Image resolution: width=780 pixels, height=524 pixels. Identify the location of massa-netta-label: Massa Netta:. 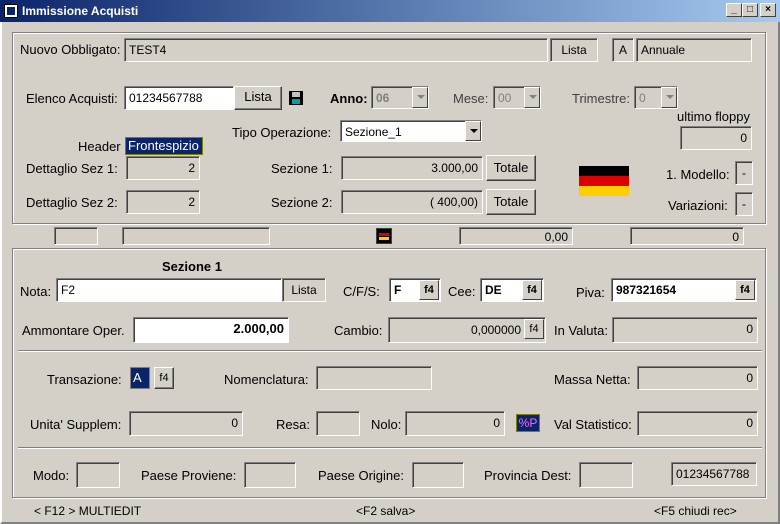
(592, 379).